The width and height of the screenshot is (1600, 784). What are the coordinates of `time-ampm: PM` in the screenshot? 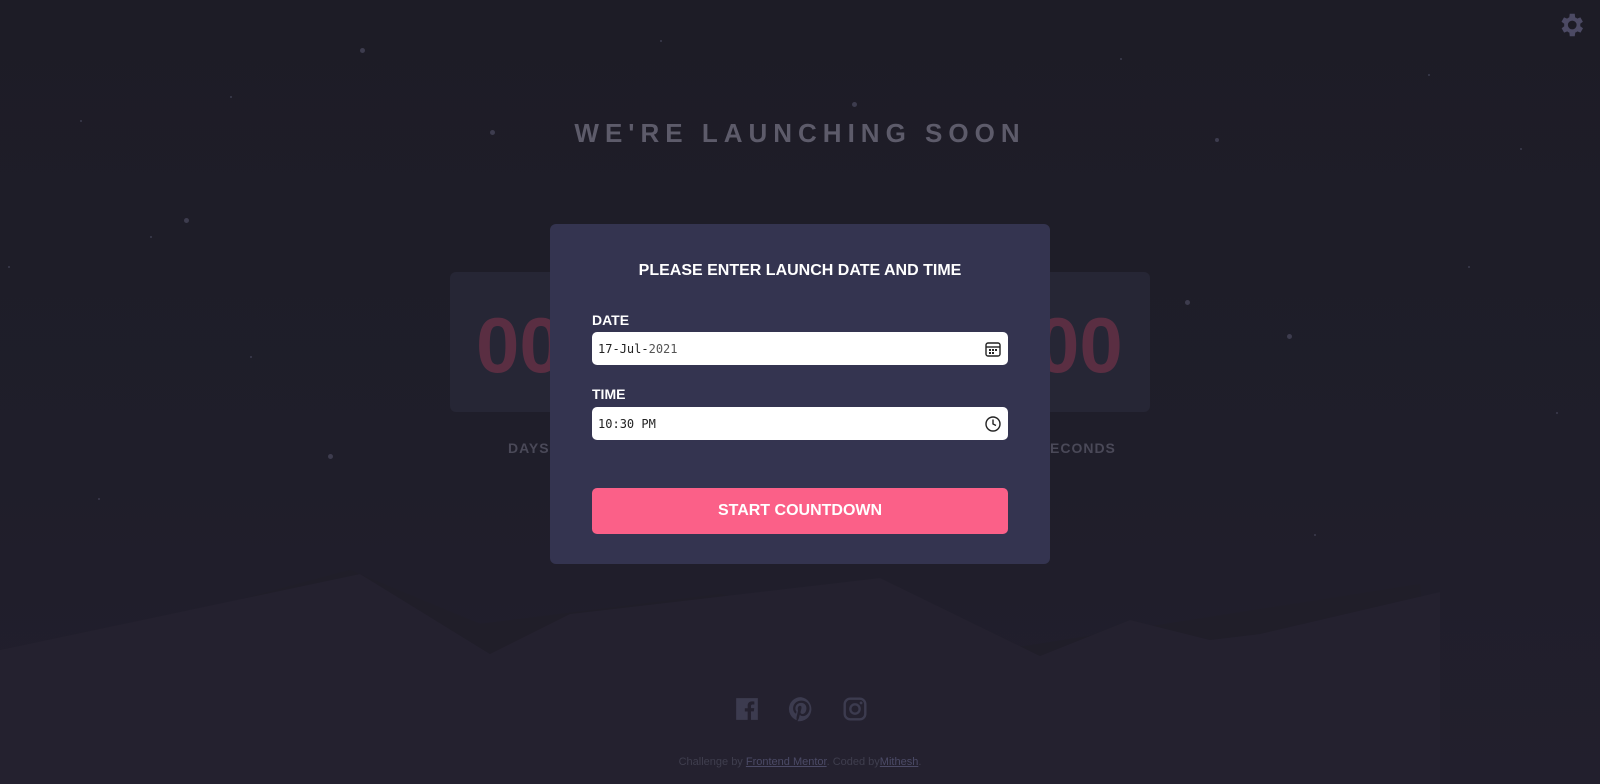 It's located at (648, 424).